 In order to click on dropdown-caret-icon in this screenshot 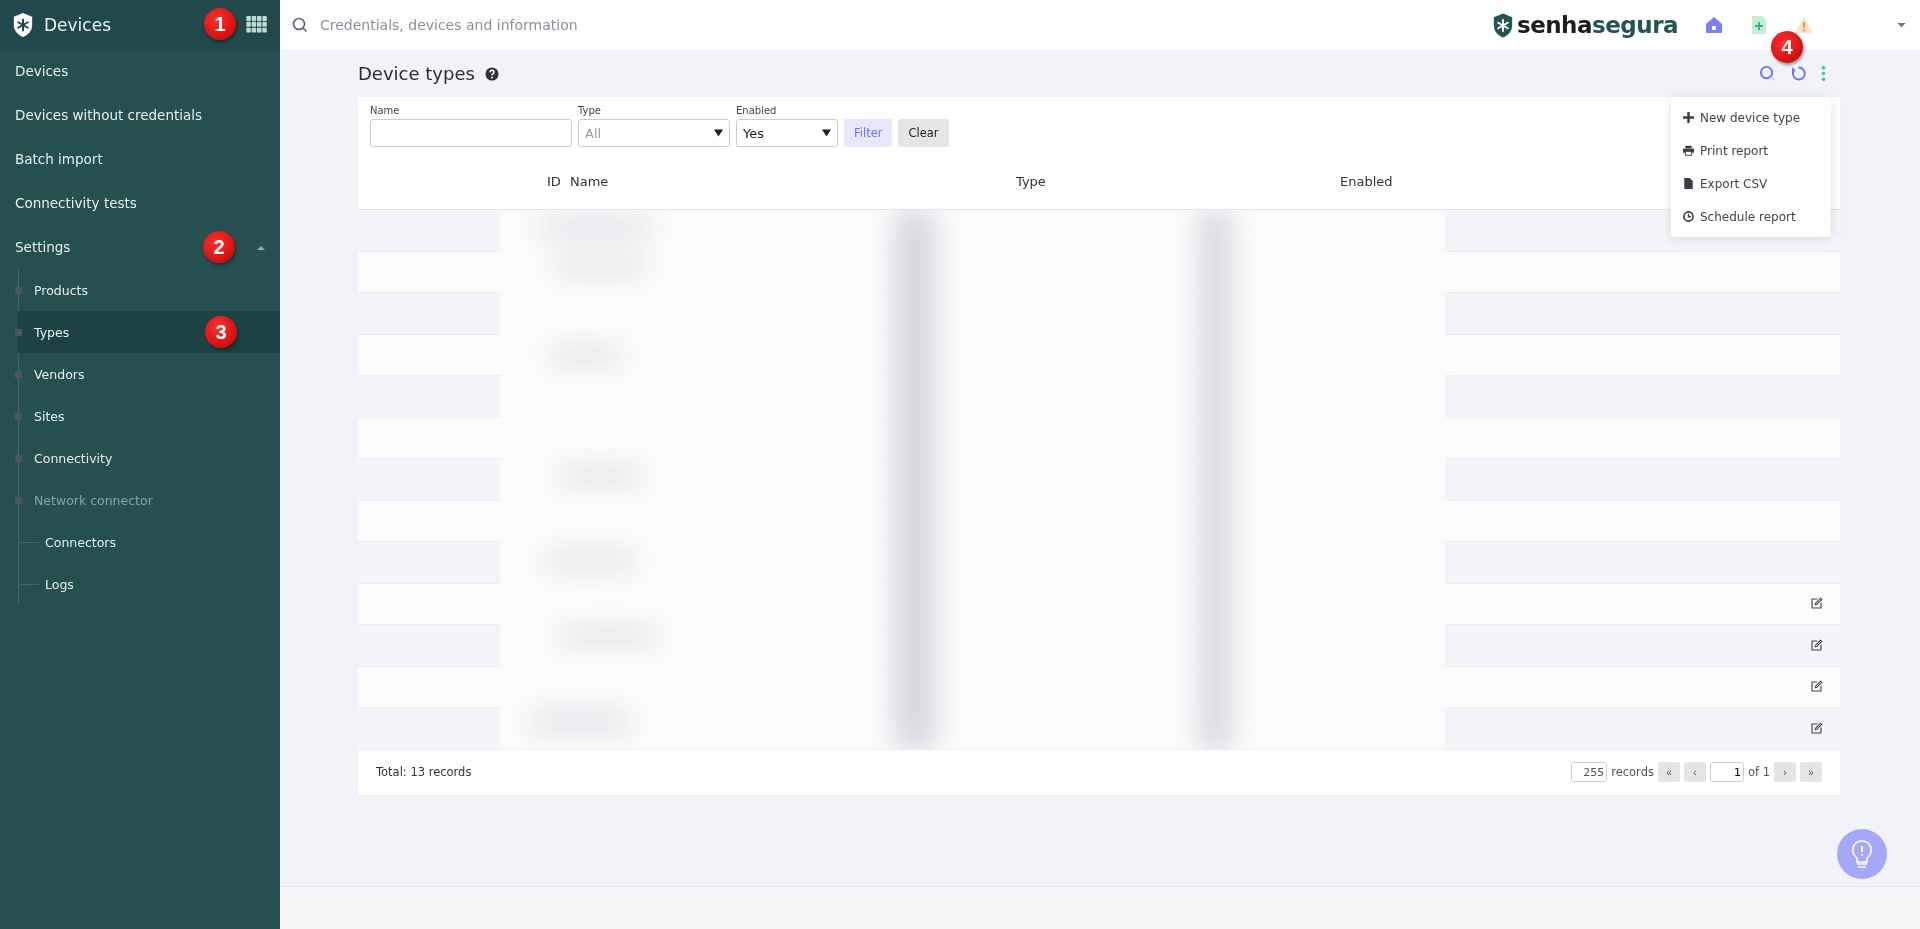, I will do `click(1901, 25)`.